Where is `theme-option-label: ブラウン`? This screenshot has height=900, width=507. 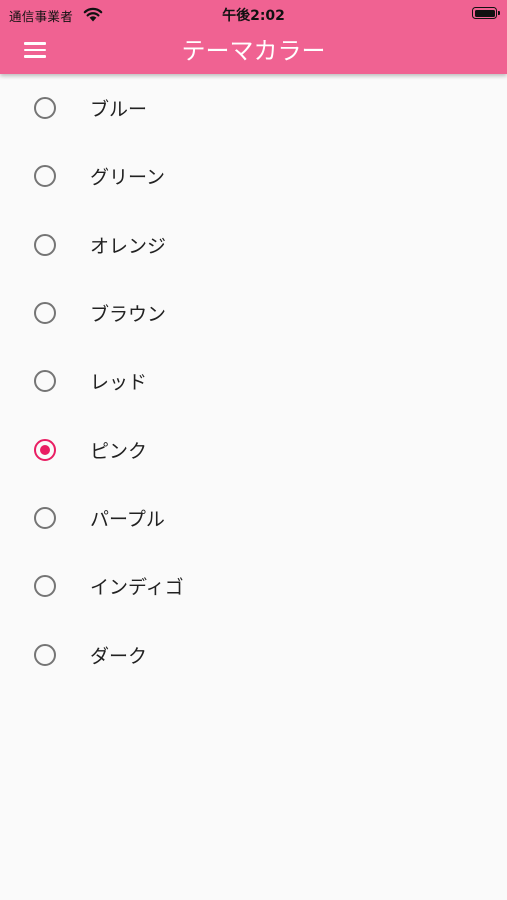 theme-option-label: ブラウン is located at coordinates (128, 314).